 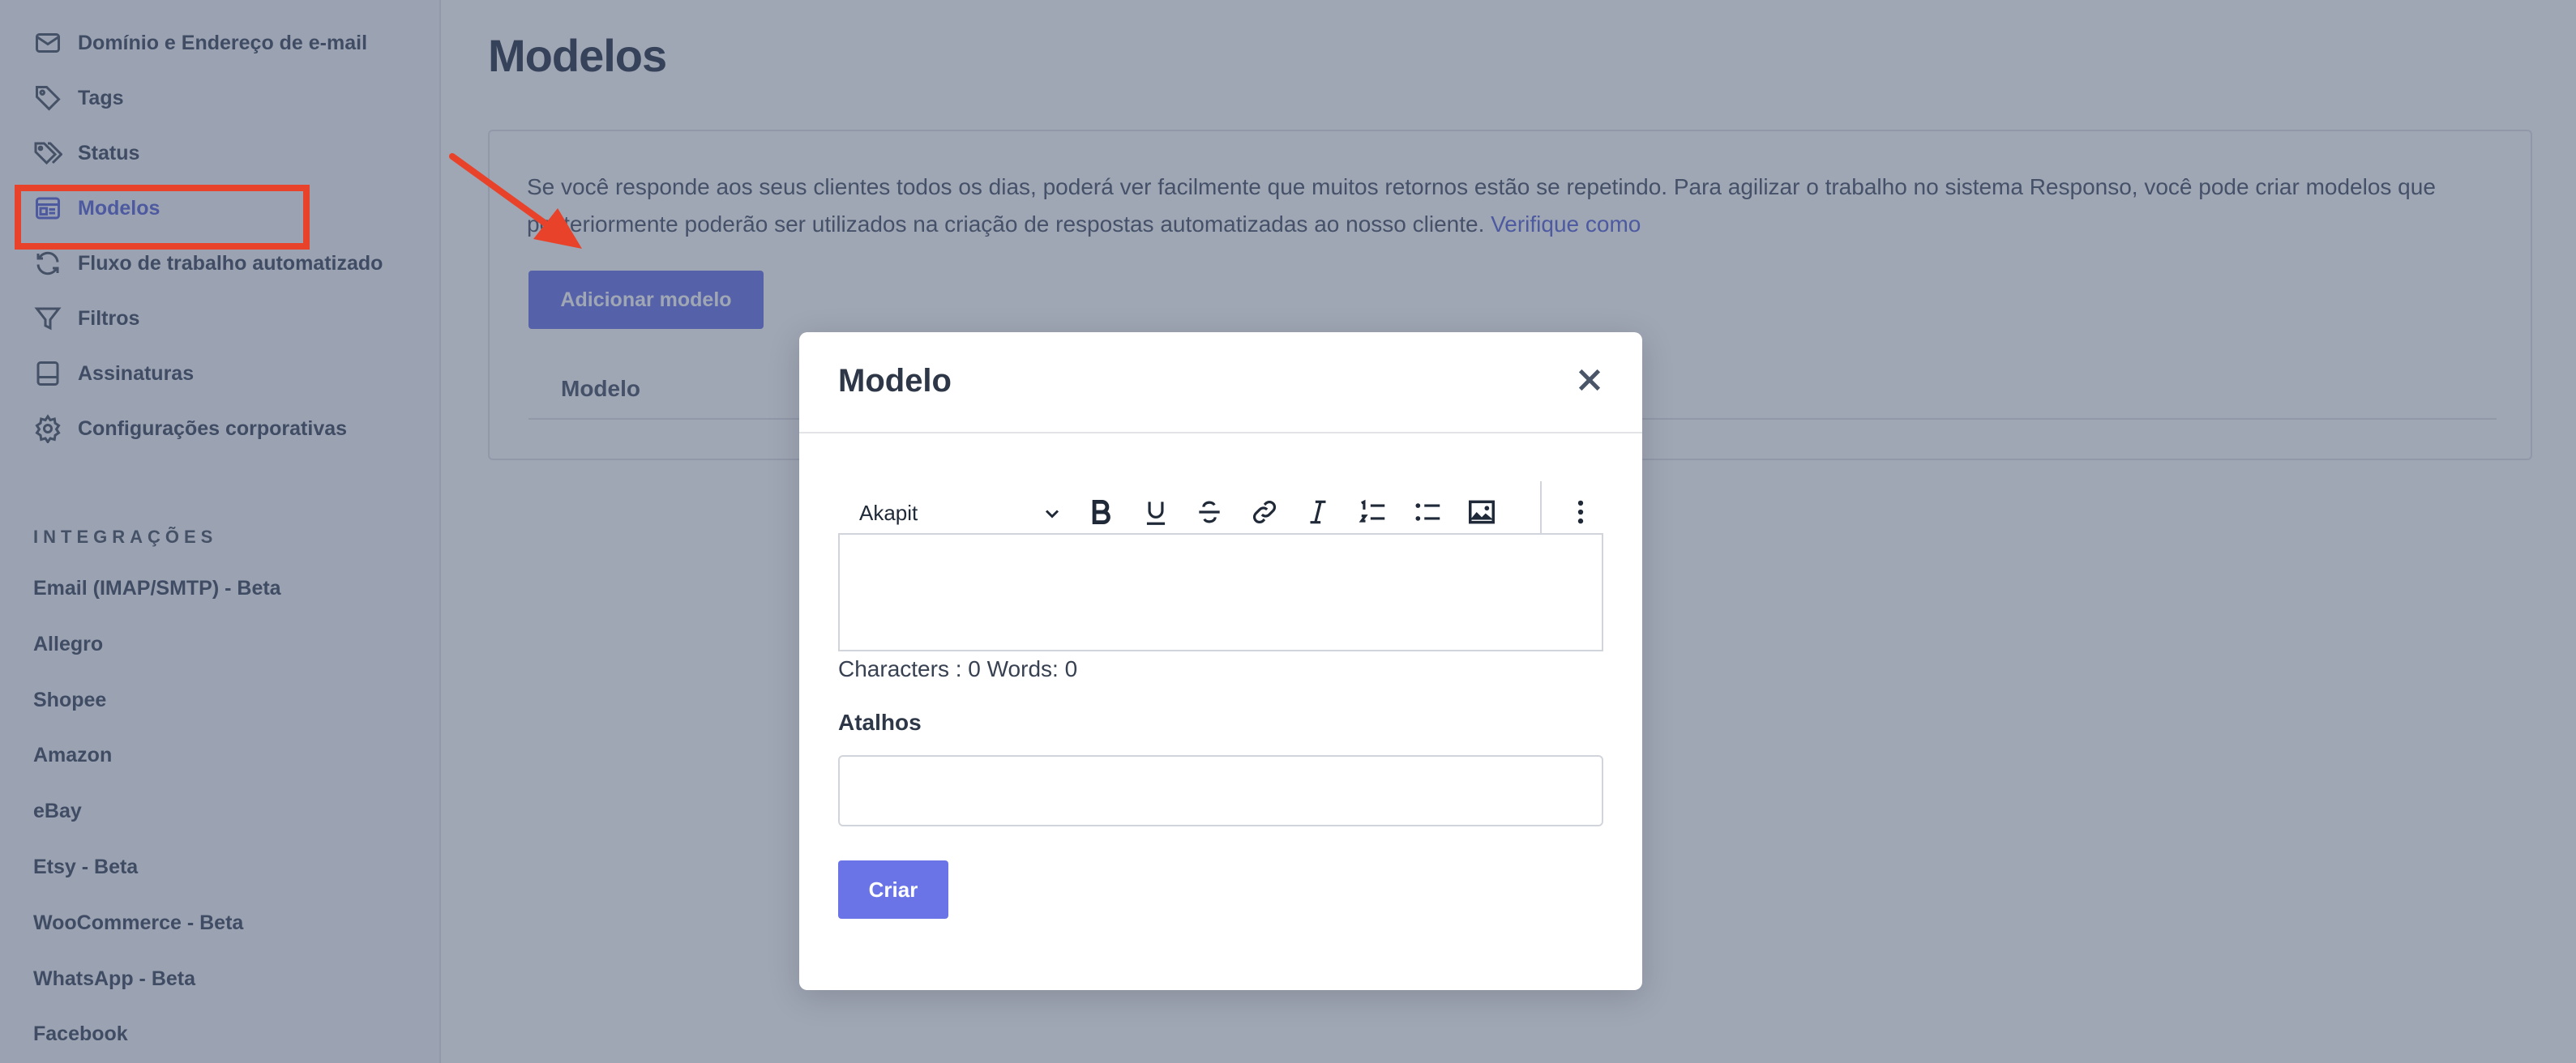 I want to click on italic-button, so click(x=1318, y=512).